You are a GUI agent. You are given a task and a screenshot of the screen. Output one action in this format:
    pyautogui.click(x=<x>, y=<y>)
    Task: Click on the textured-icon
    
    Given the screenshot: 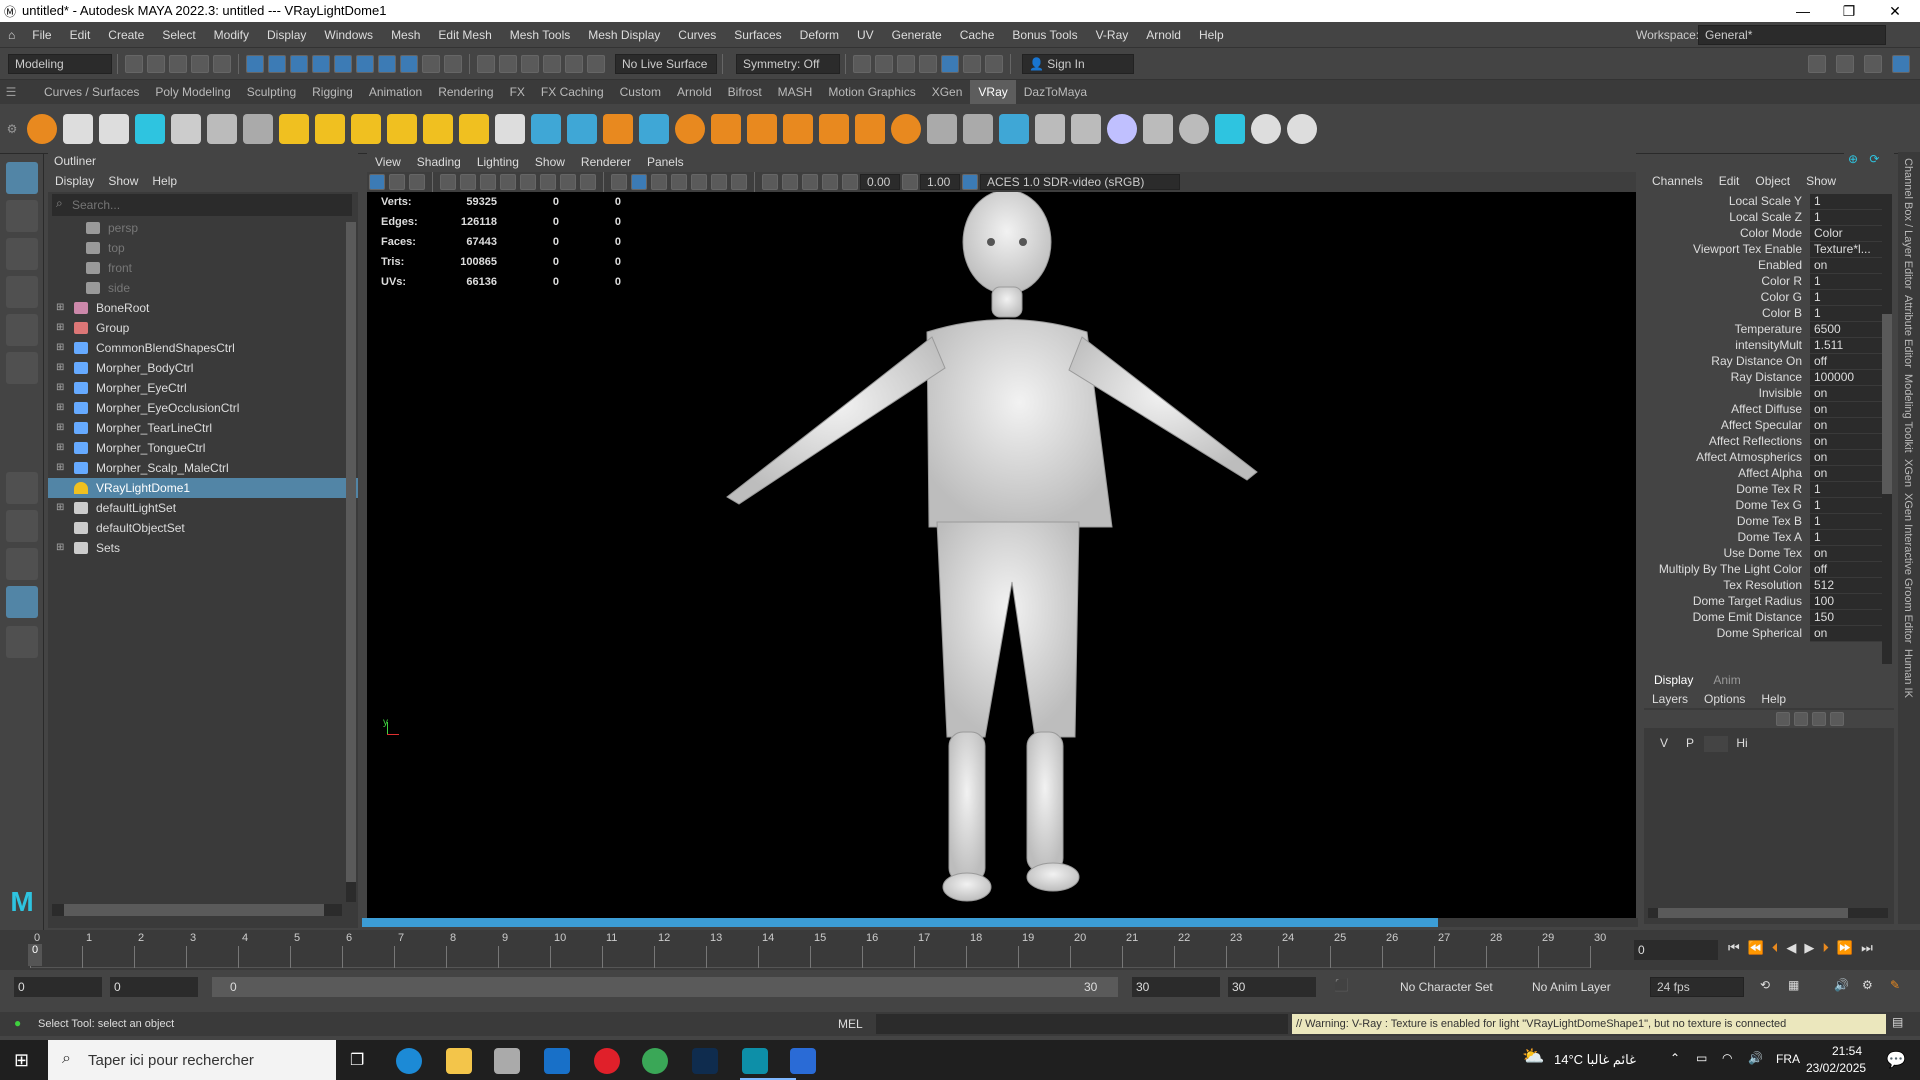 What is the action you would take?
    pyautogui.click(x=659, y=182)
    